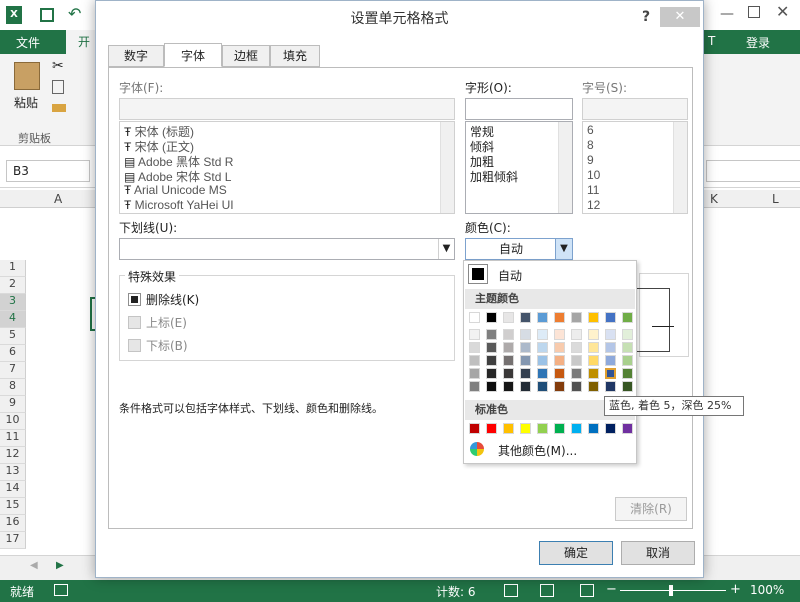 The height and width of the screenshot is (602, 800). Describe the element at coordinates (74, 13) in the screenshot. I see `undo-icon: ↶` at that location.